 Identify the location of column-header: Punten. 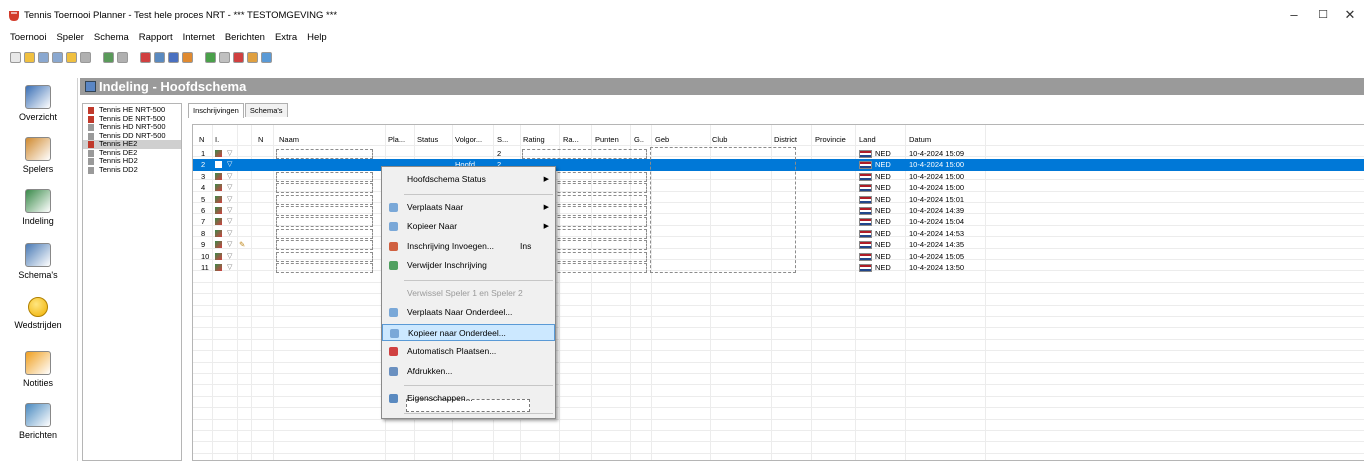
(607, 139).